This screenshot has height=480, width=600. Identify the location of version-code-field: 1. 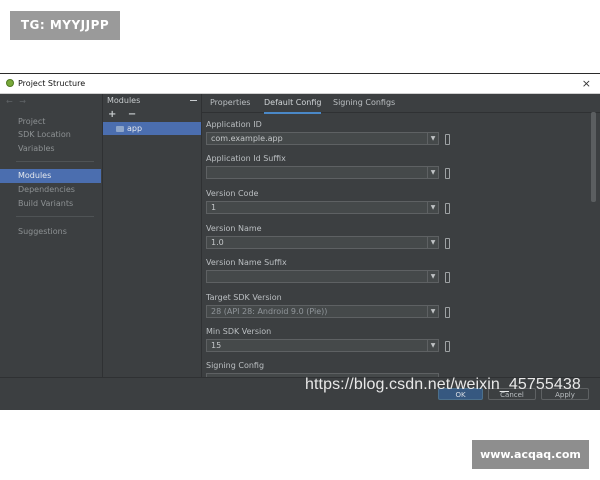
(322, 207).